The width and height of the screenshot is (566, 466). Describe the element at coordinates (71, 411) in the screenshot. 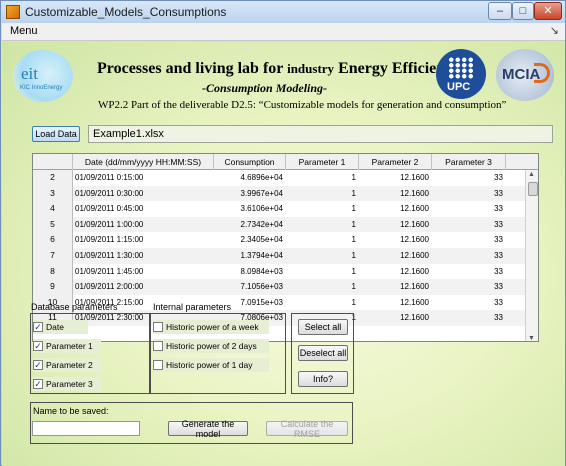

I see `name-to-save-label: Name to be saved:` at that location.